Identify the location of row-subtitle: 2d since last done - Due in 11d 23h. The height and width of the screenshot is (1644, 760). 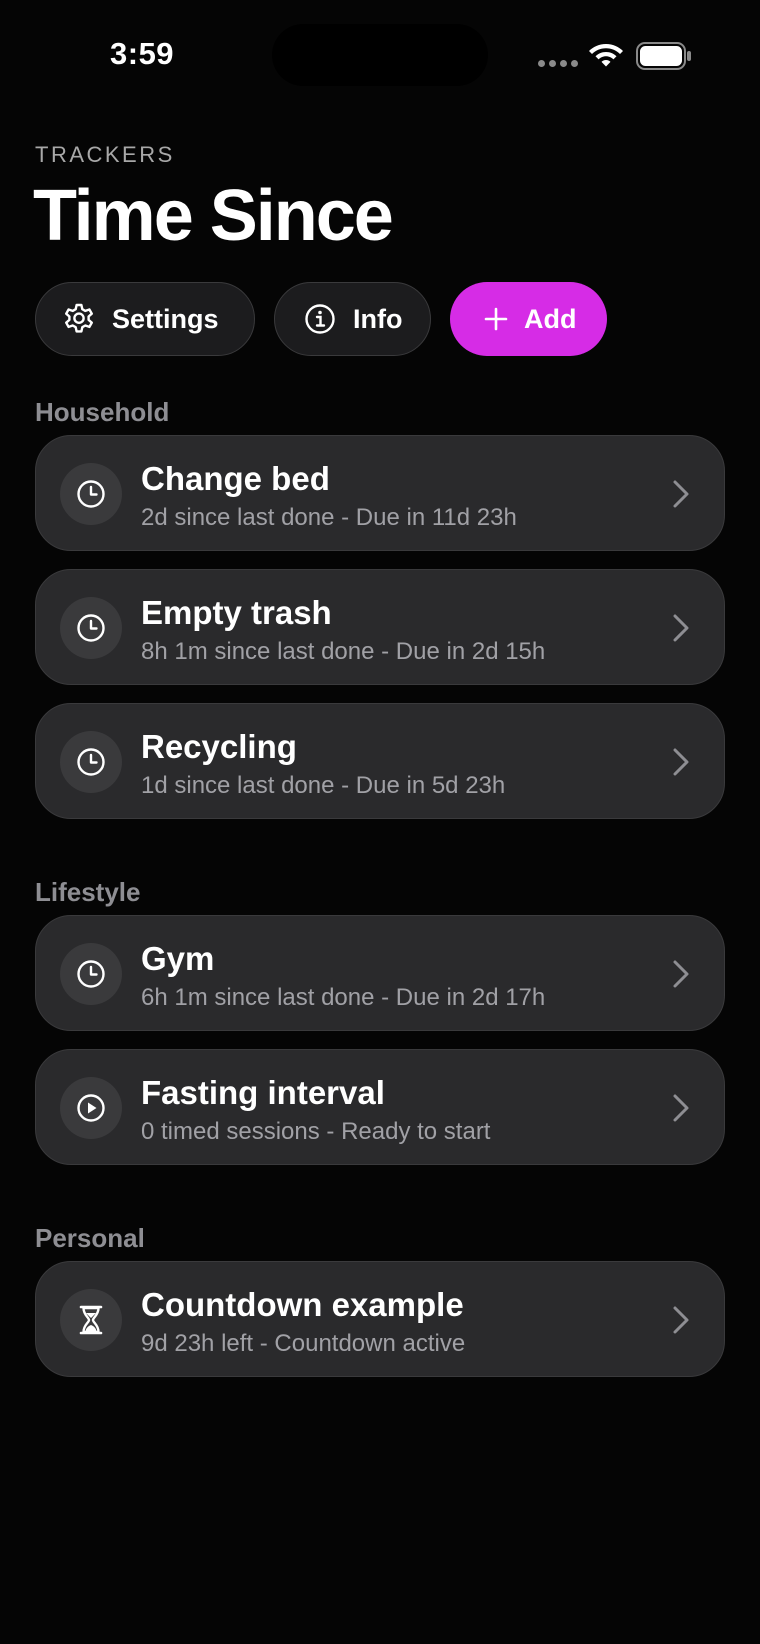
(329, 517).